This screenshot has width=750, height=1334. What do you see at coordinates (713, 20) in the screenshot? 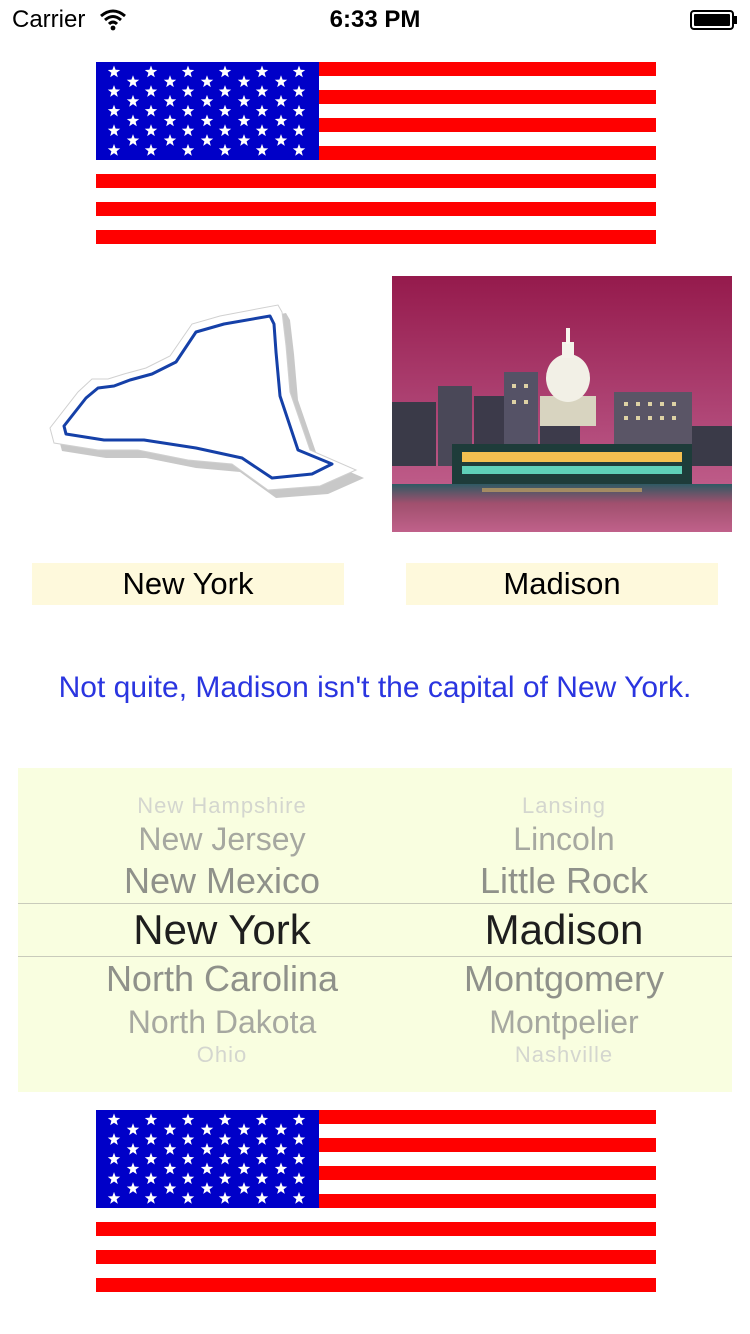
I see `battery-icon` at bounding box center [713, 20].